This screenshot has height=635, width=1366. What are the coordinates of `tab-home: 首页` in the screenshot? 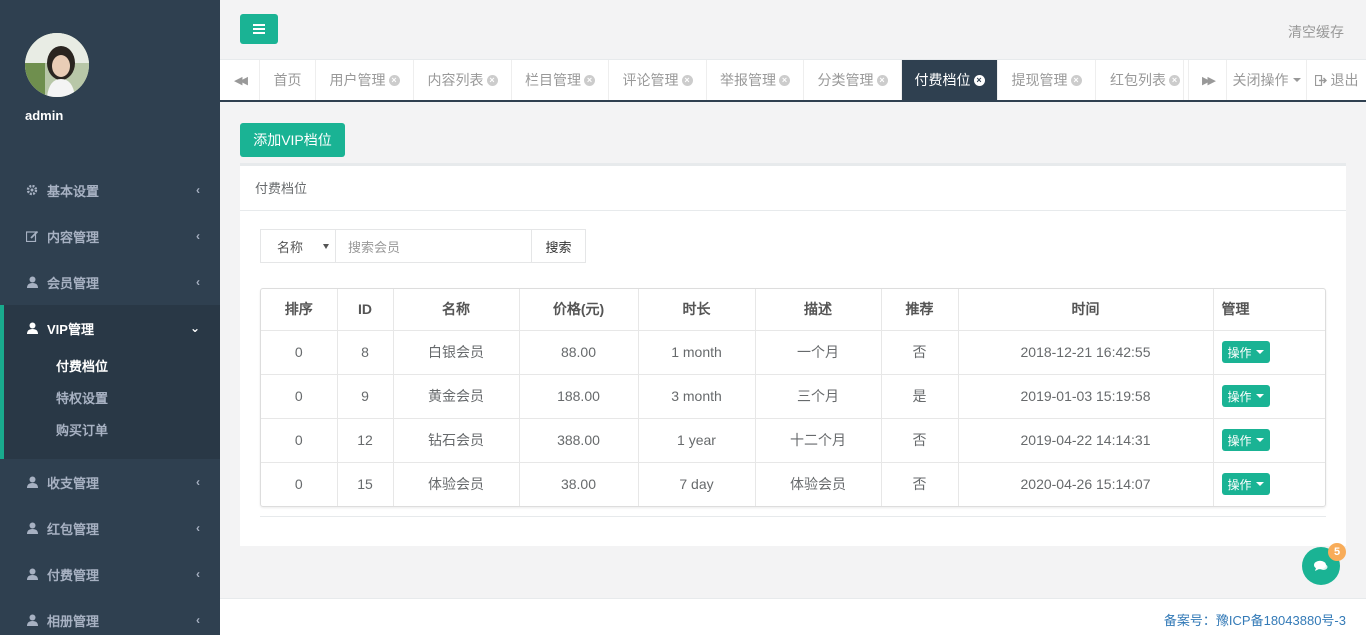 It's located at (288, 80).